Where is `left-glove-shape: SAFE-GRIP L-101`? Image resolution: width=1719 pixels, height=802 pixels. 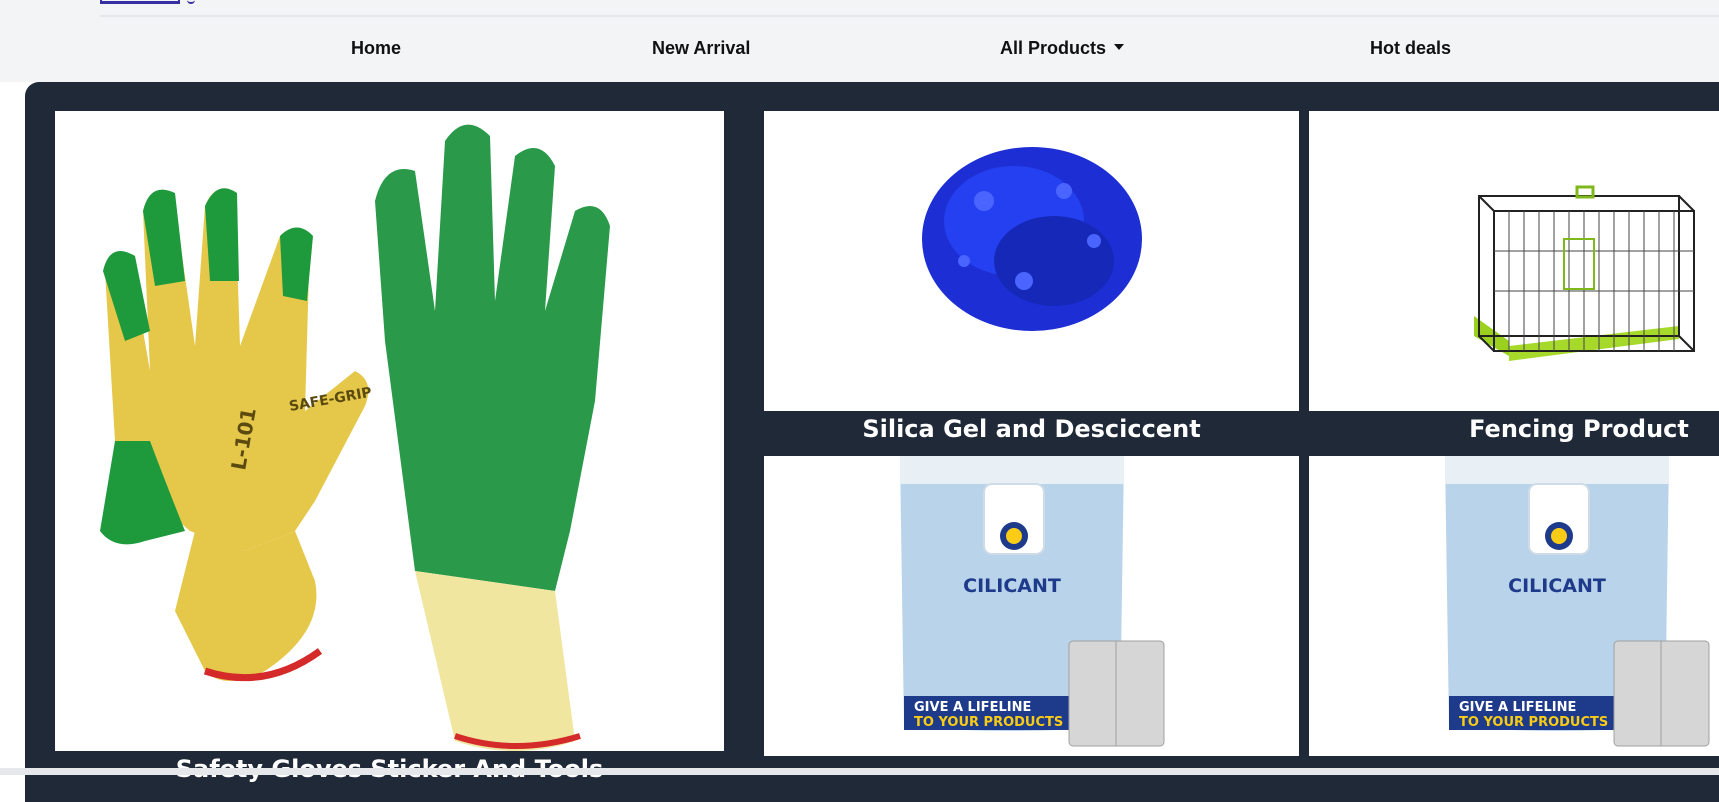 left-glove-shape: SAFE-GRIP L-101 is located at coordinates (236, 435).